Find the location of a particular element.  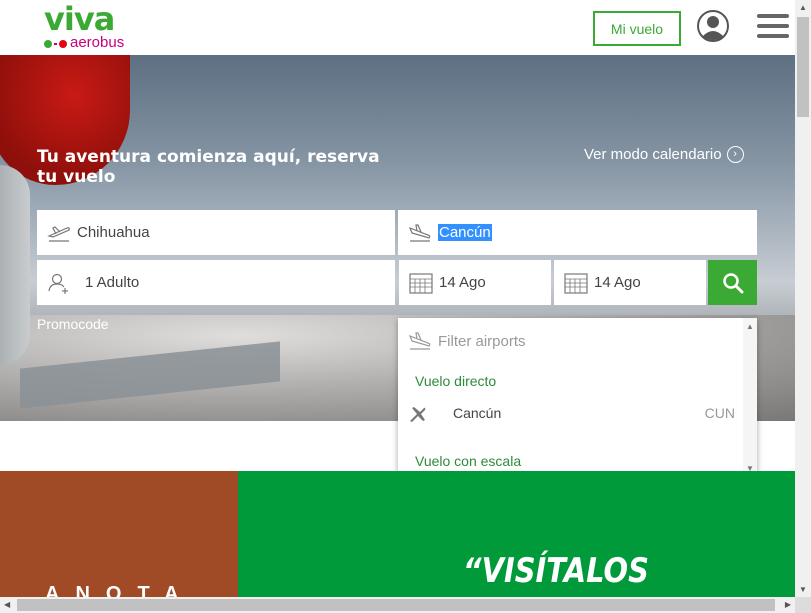

horizontal-scrollbar: ◀ ▶ is located at coordinates (397, 605).